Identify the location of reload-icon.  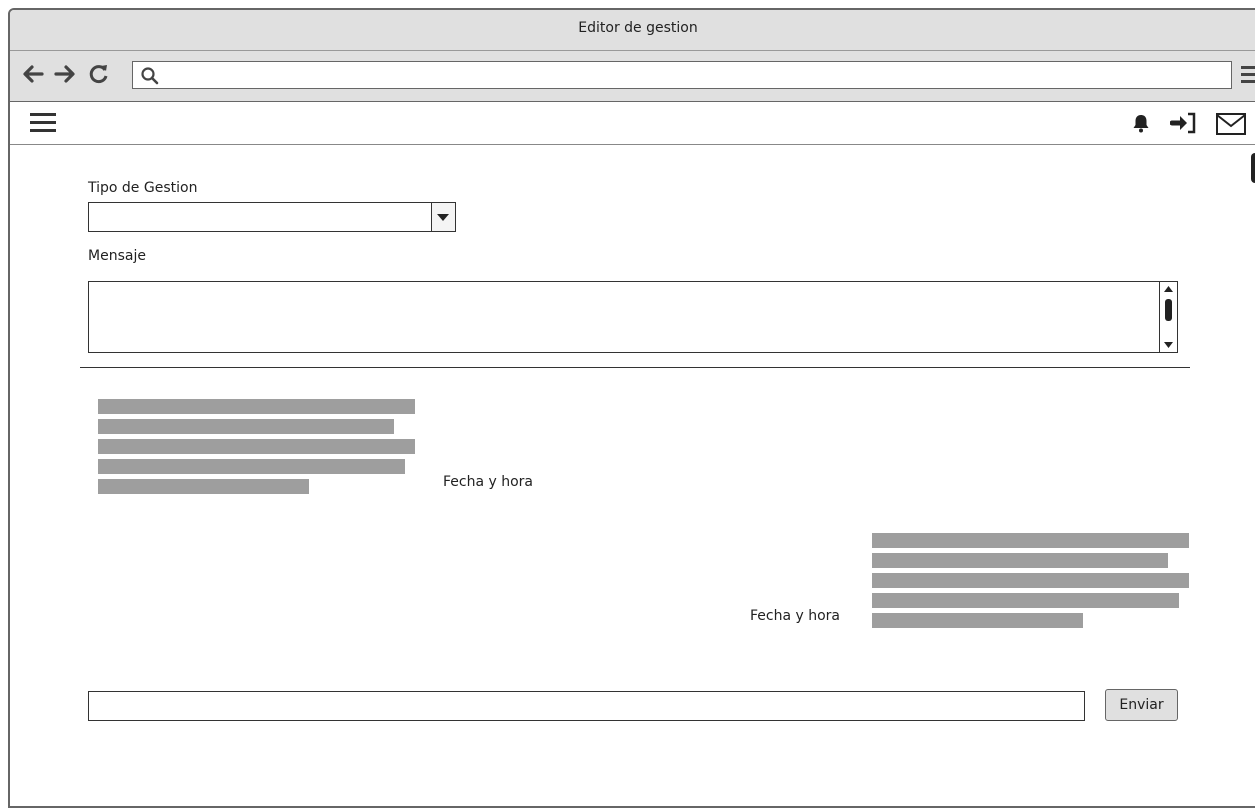
(99, 74).